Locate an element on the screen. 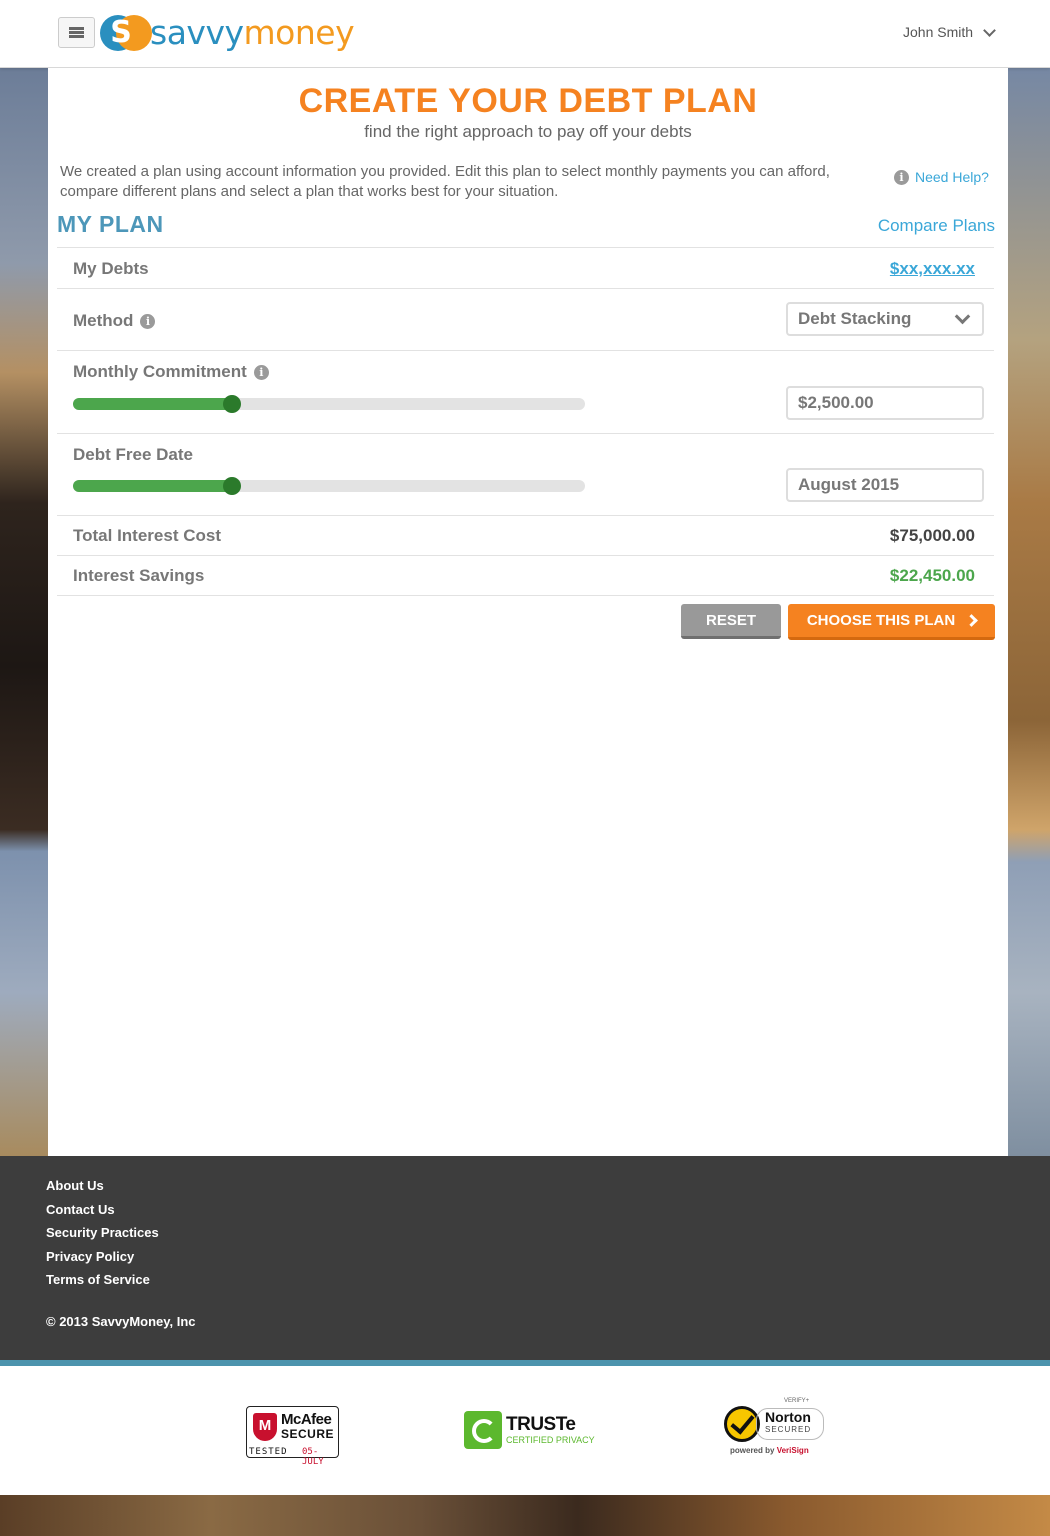 Image resolution: width=1050 pixels, height=1536 pixels. savvymoney-logo: S savvymoney is located at coordinates (226, 32).